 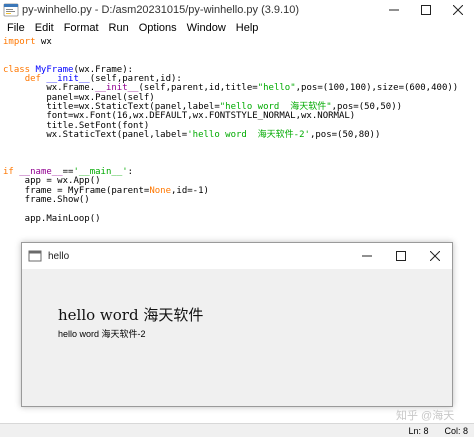 I want to click on menu-format: Format, so click(x=81, y=28).